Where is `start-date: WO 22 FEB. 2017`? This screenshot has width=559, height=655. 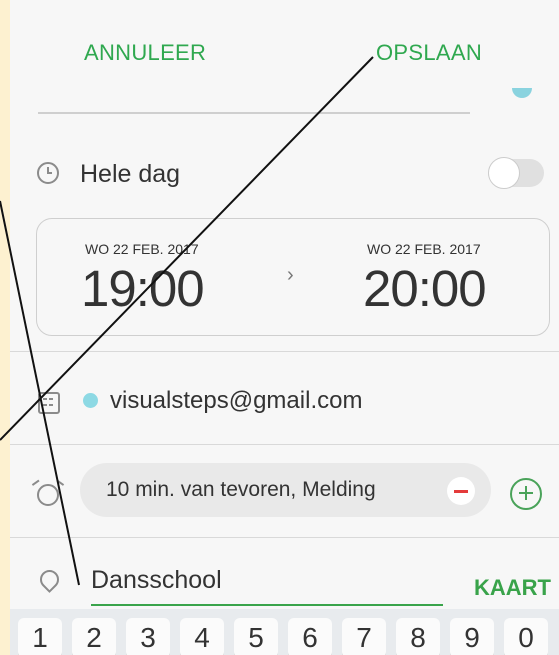
start-date: WO 22 FEB. 2017 is located at coordinates (142, 249).